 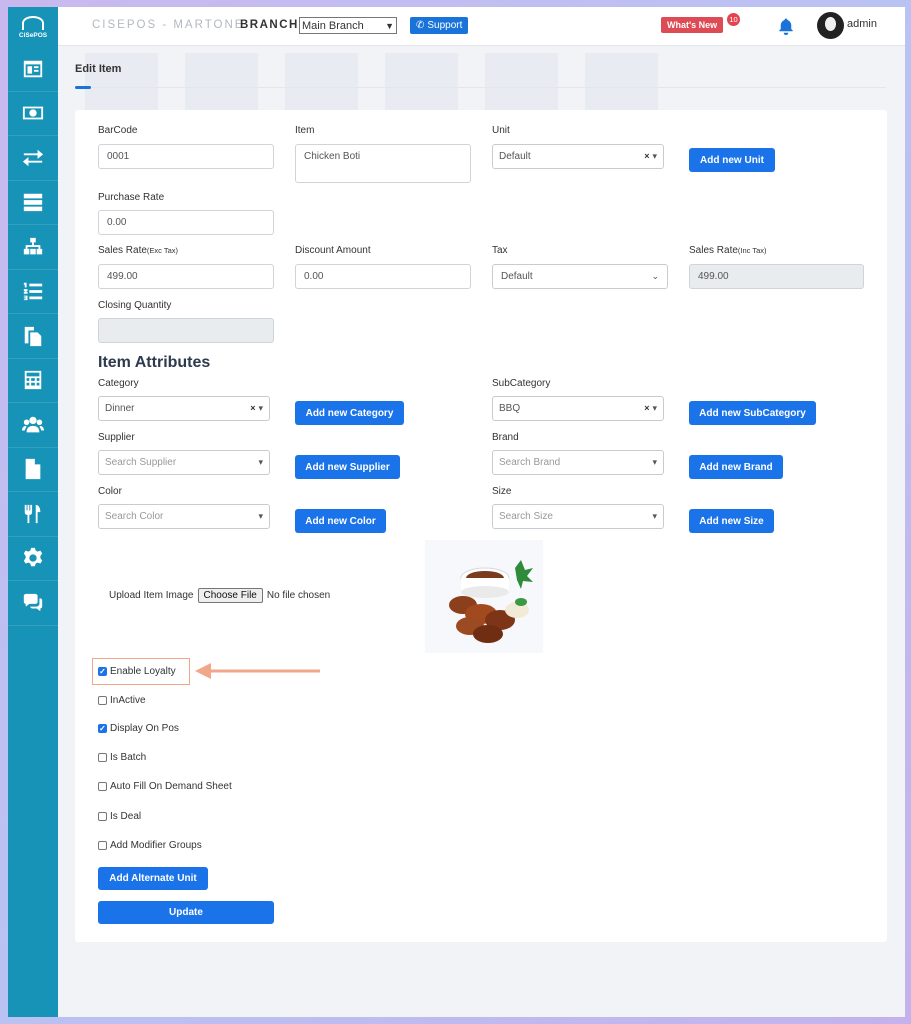 What do you see at coordinates (230, 595) in the screenshot?
I see `choose-file-button: Choose File` at bounding box center [230, 595].